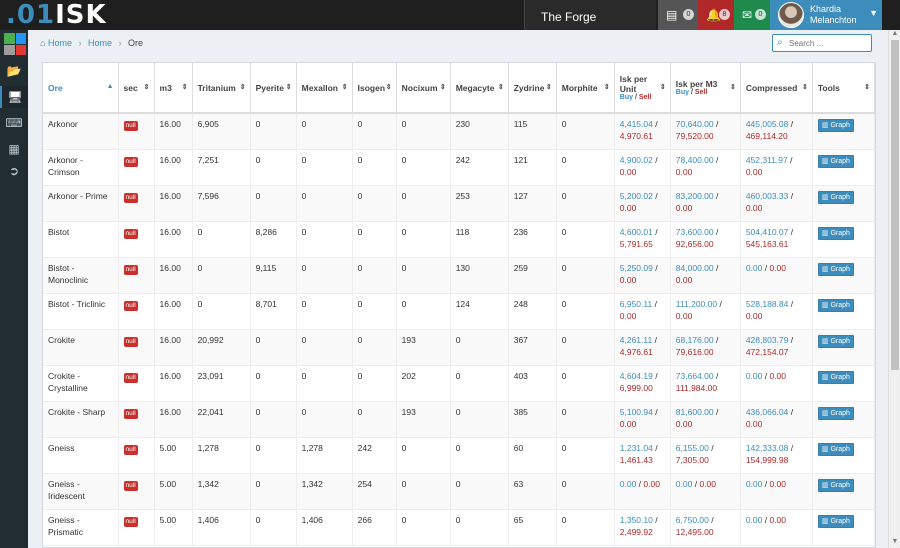 The image size is (900, 548). What do you see at coordinates (695, 352) in the screenshot?
I see `m-sell-link: 79,616.00` at bounding box center [695, 352].